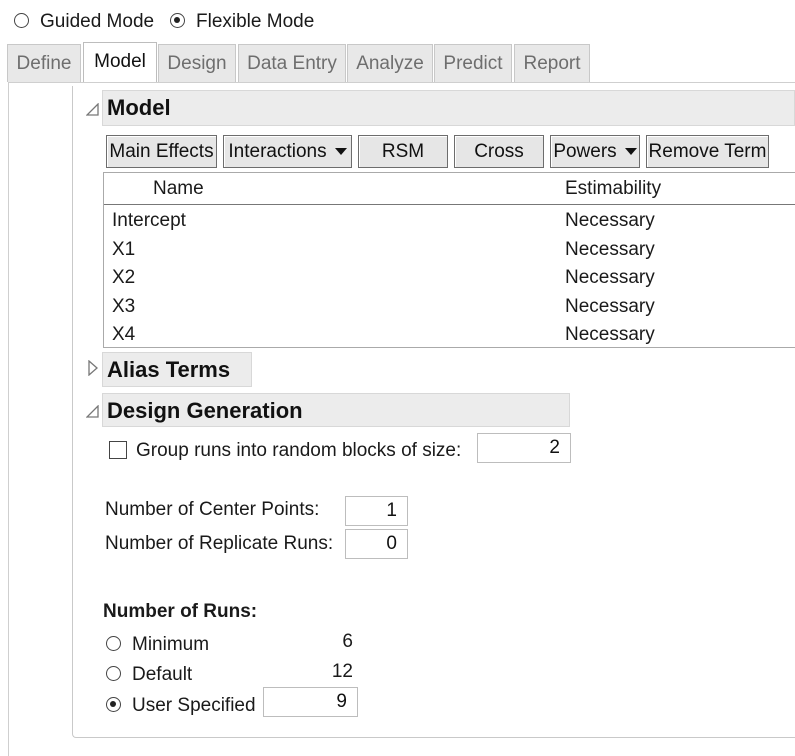 The image size is (795, 756). Describe the element at coordinates (376, 544) in the screenshot. I see `replicate-runs-input: 0` at that location.